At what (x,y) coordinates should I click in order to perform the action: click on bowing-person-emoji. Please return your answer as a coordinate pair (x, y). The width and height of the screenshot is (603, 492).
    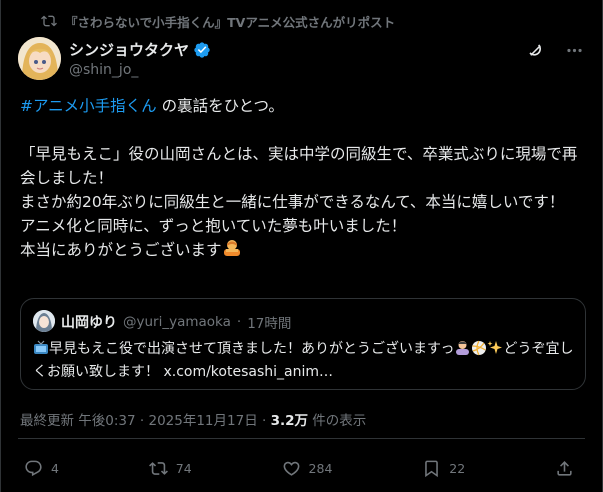
    Looking at the image, I should click on (232, 251).